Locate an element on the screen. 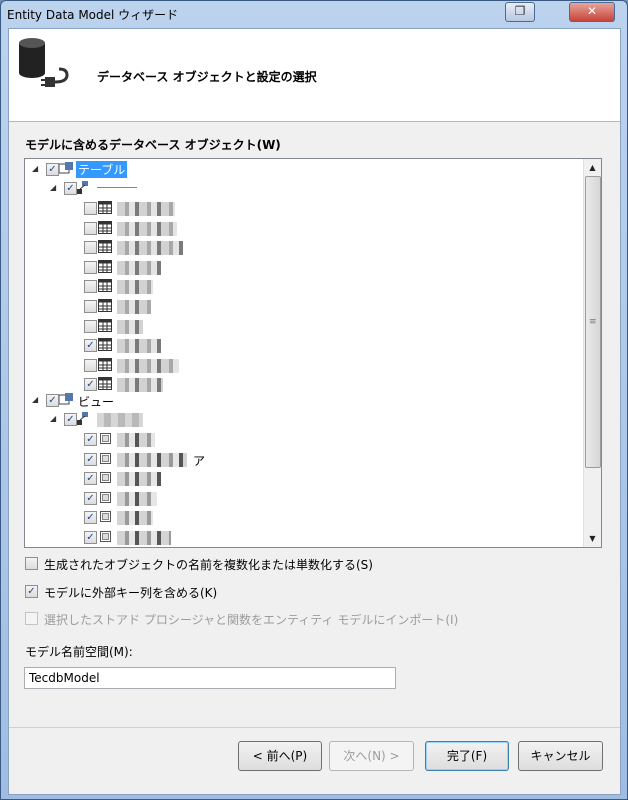 The height and width of the screenshot is (800, 628). thumb-grip-icon: ≡ is located at coordinates (593, 322).